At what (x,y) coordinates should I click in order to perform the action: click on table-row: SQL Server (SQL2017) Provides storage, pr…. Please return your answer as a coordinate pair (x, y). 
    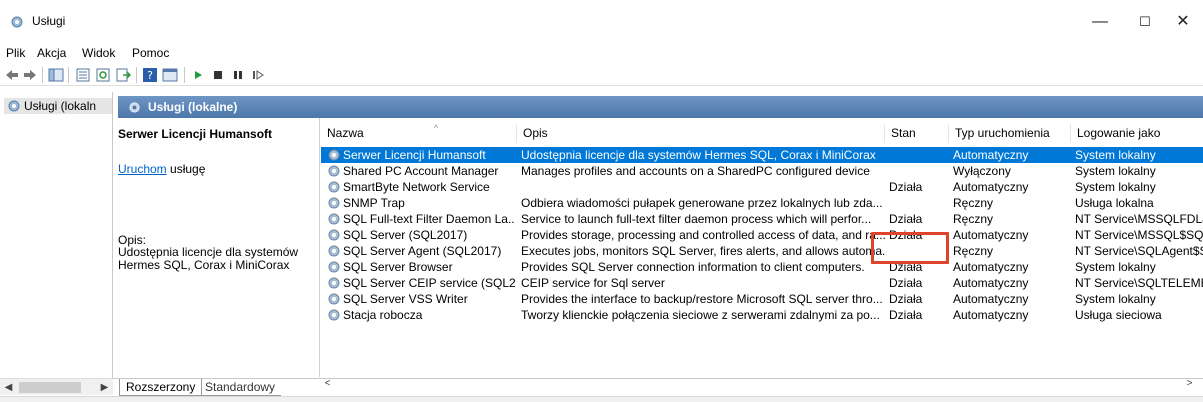
    Looking at the image, I should click on (762, 235).